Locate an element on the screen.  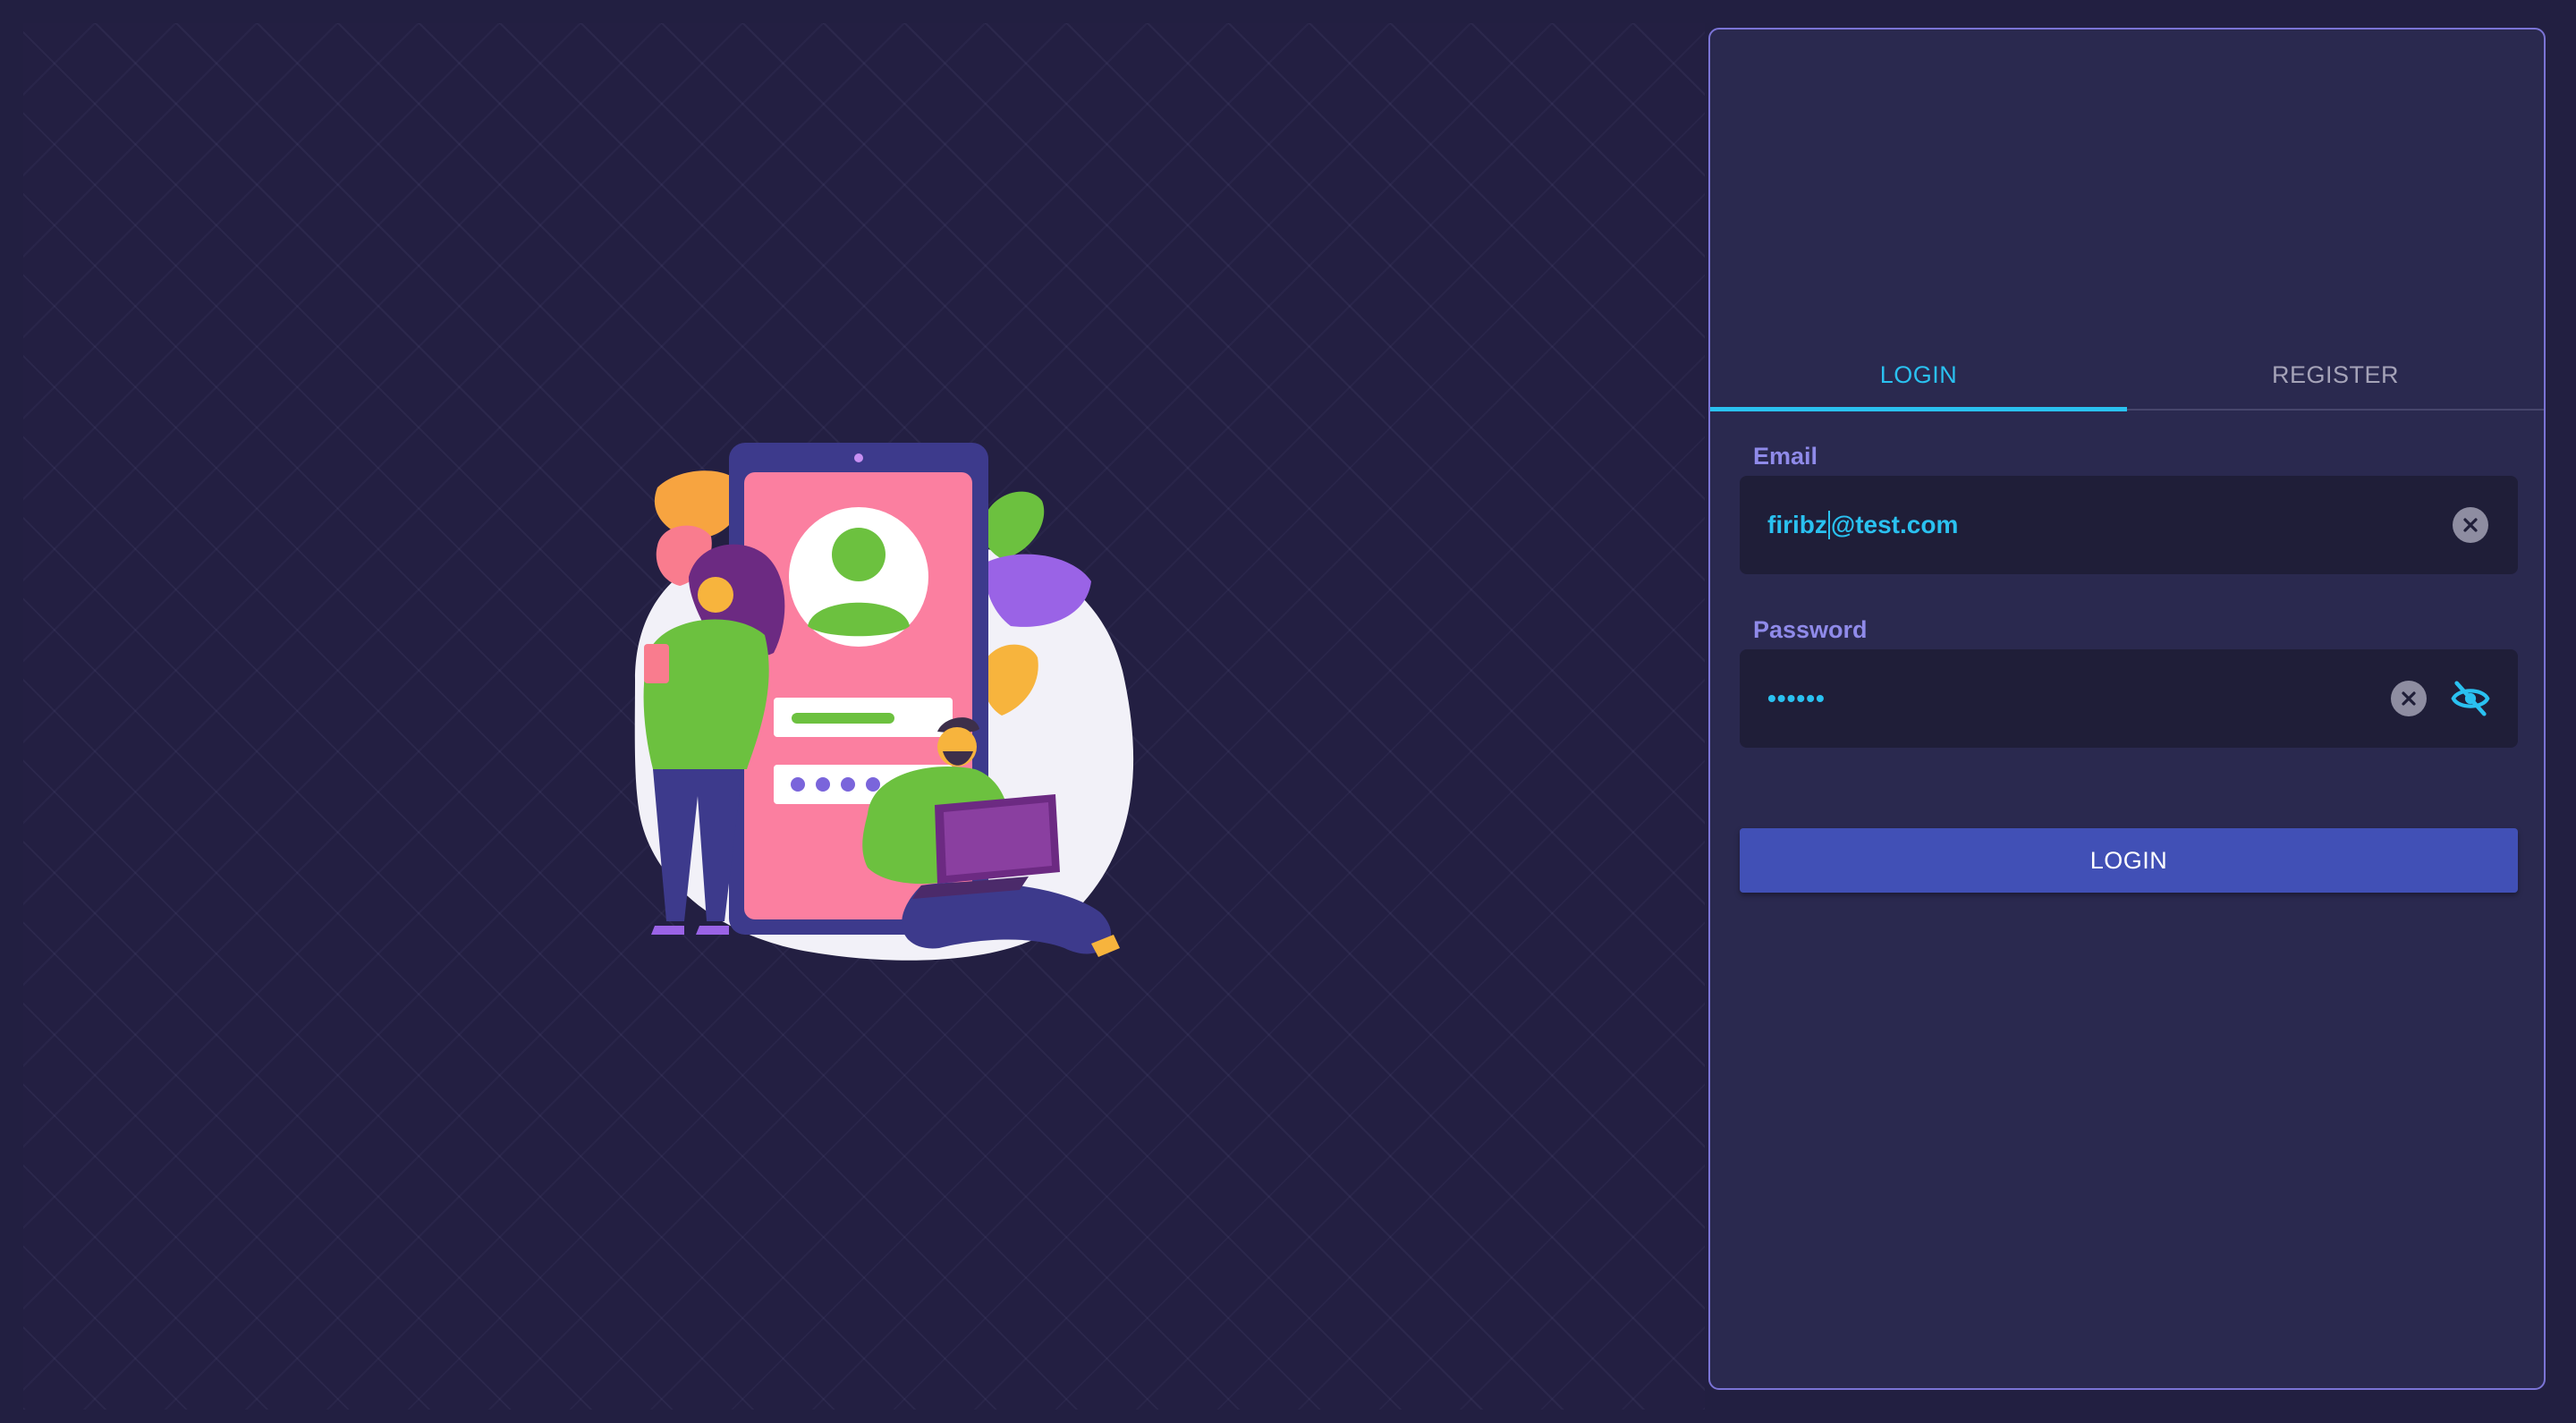
password-label: Password is located at coordinates (1810, 629).